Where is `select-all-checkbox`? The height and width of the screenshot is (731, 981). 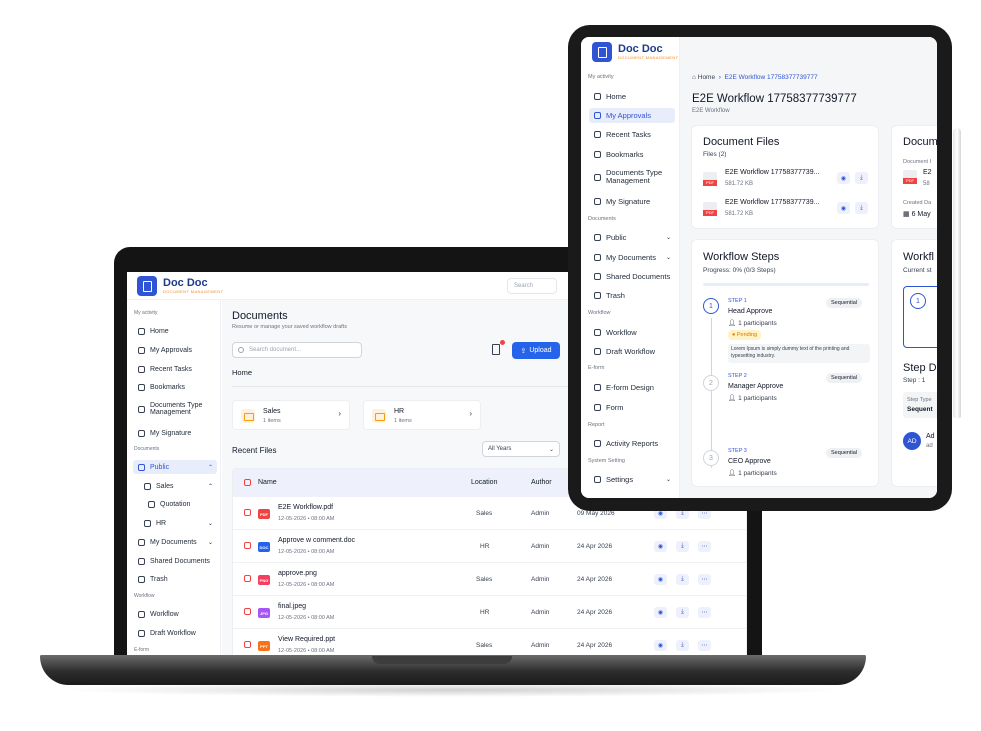 select-all-checkbox is located at coordinates (247, 482).